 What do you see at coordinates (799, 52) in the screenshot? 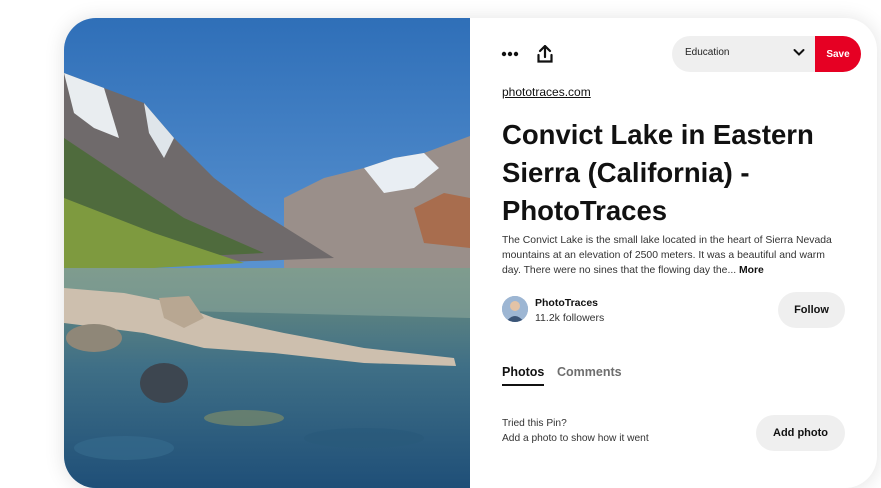
I see `chevron-down-icon` at bounding box center [799, 52].